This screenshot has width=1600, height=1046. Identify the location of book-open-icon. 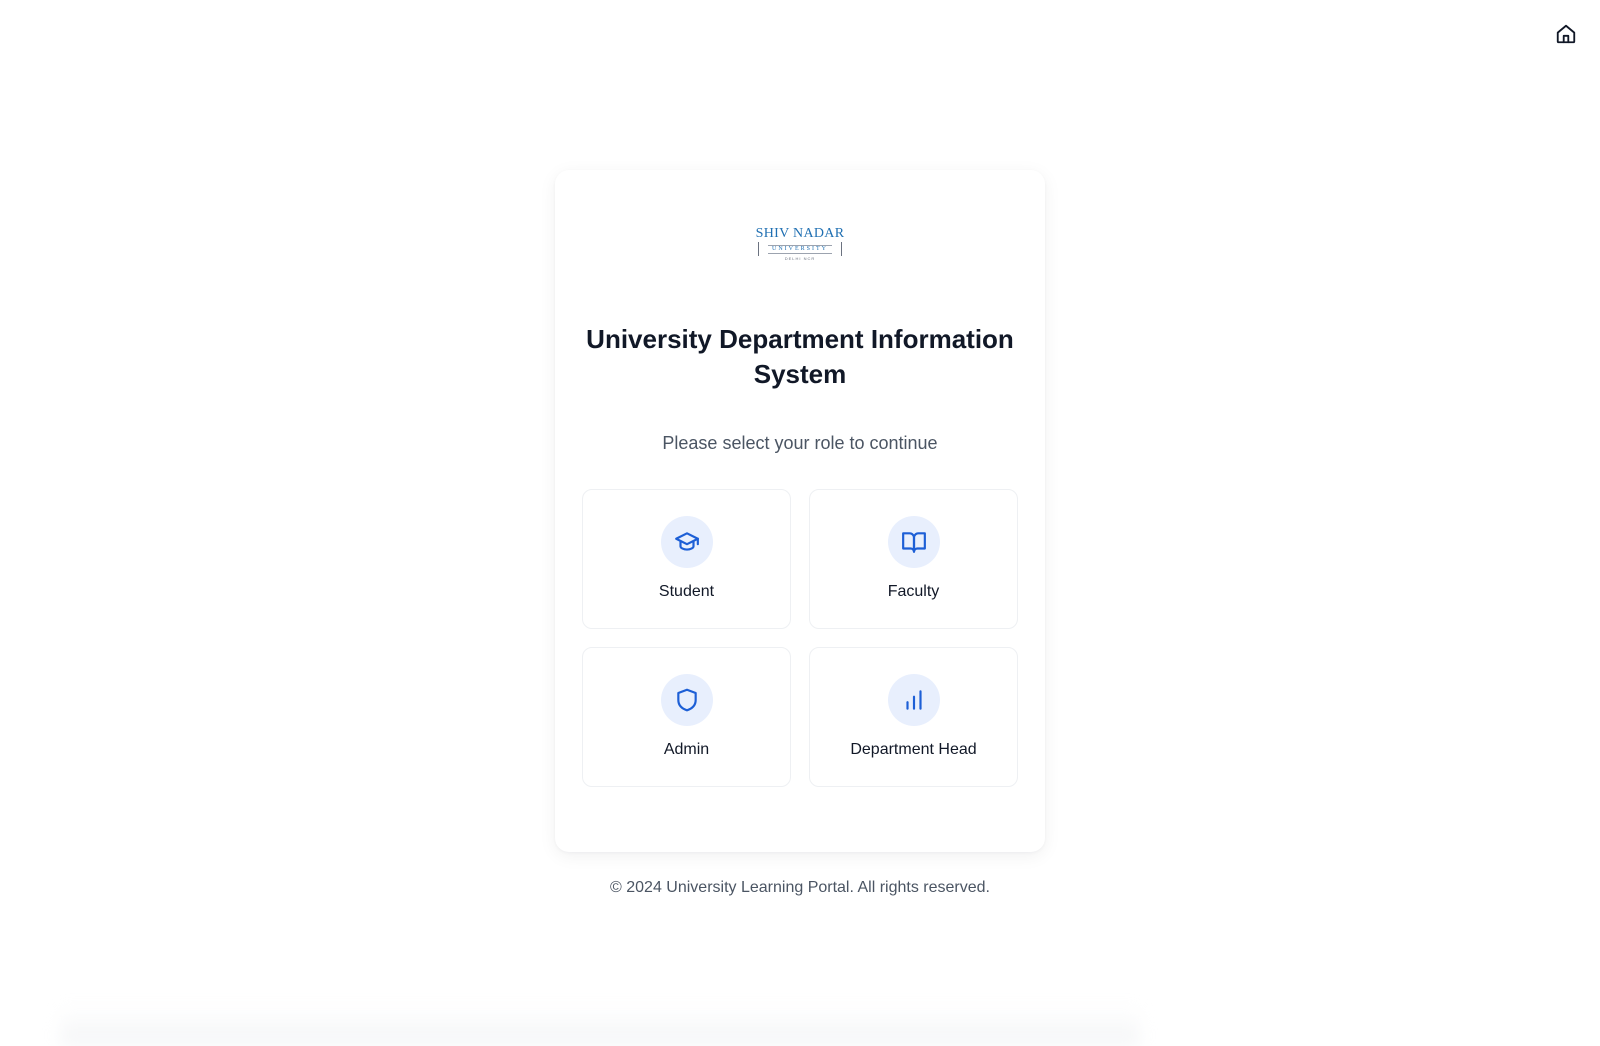
(913, 542).